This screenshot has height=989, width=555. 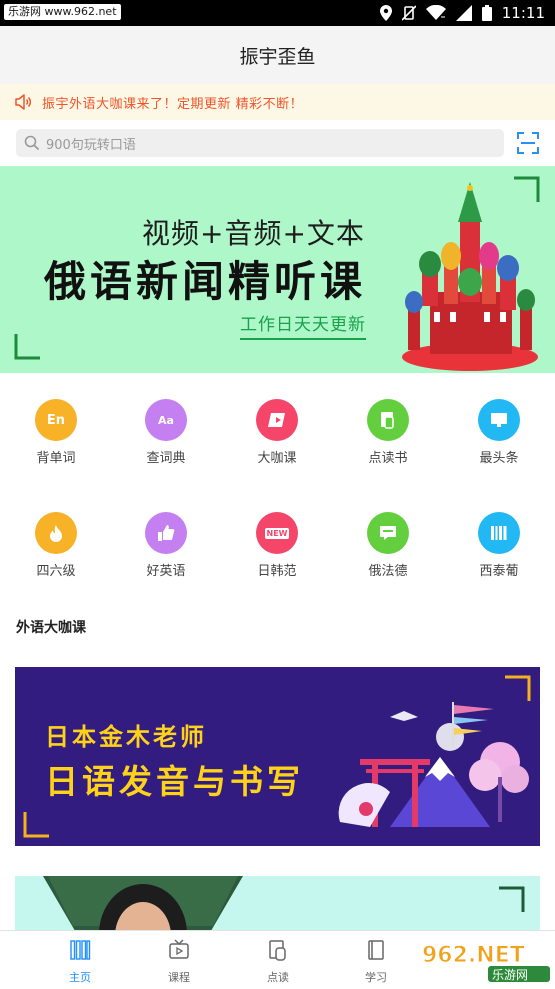 I want to click on banner1-title: 俄语新闻精听课, so click(x=205, y=281).